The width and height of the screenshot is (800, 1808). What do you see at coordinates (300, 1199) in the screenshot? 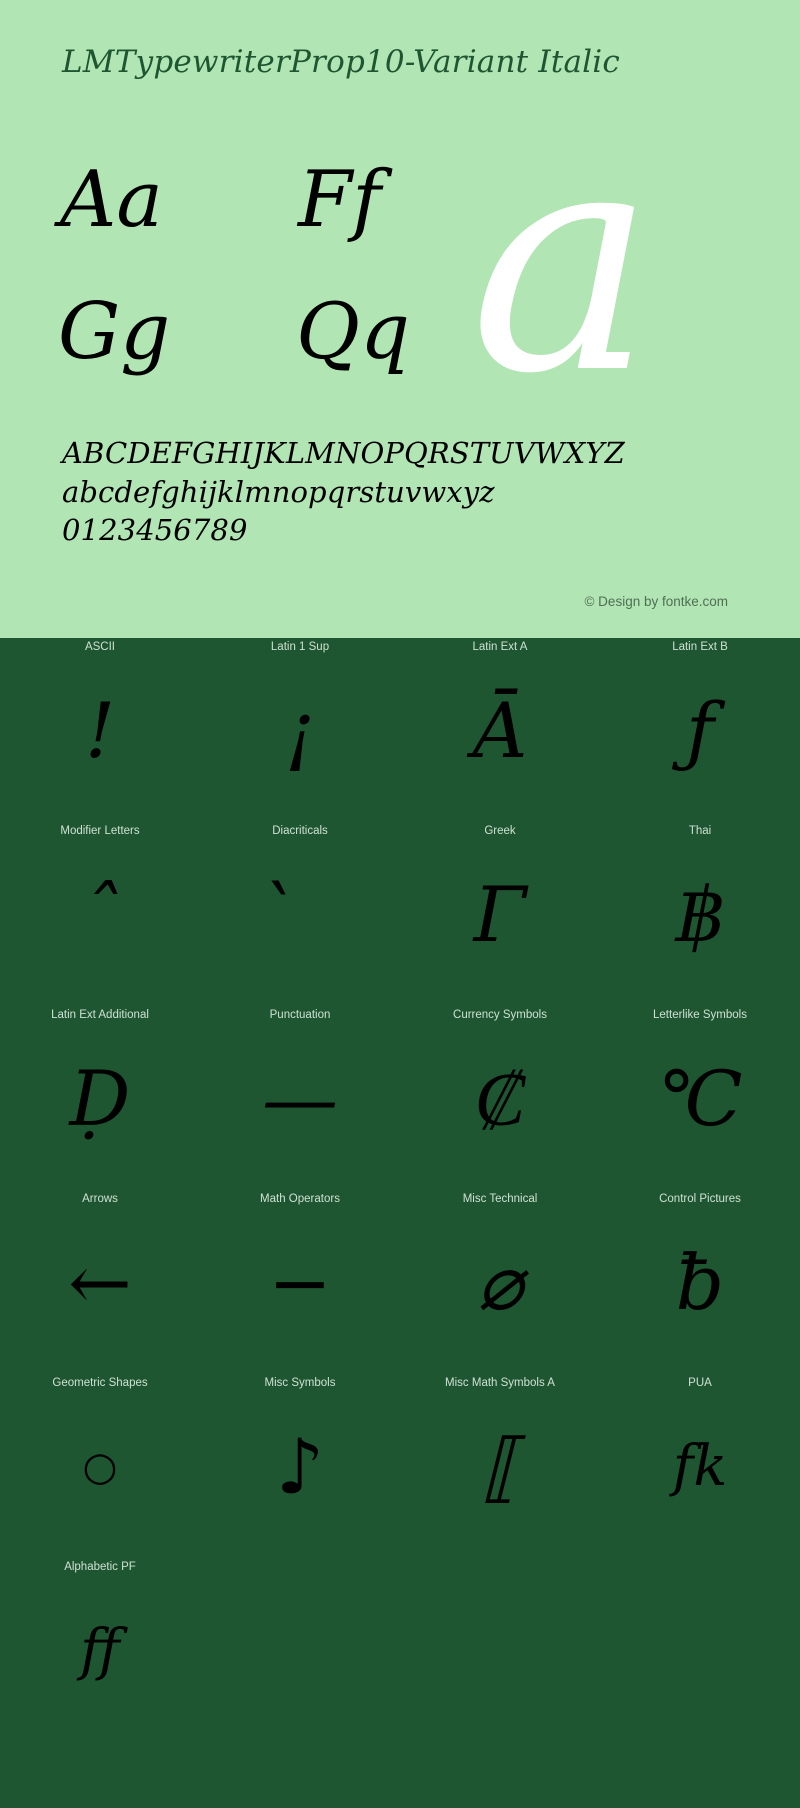
I see `block-label: Math Operators` at bounding box center [300, 1199].